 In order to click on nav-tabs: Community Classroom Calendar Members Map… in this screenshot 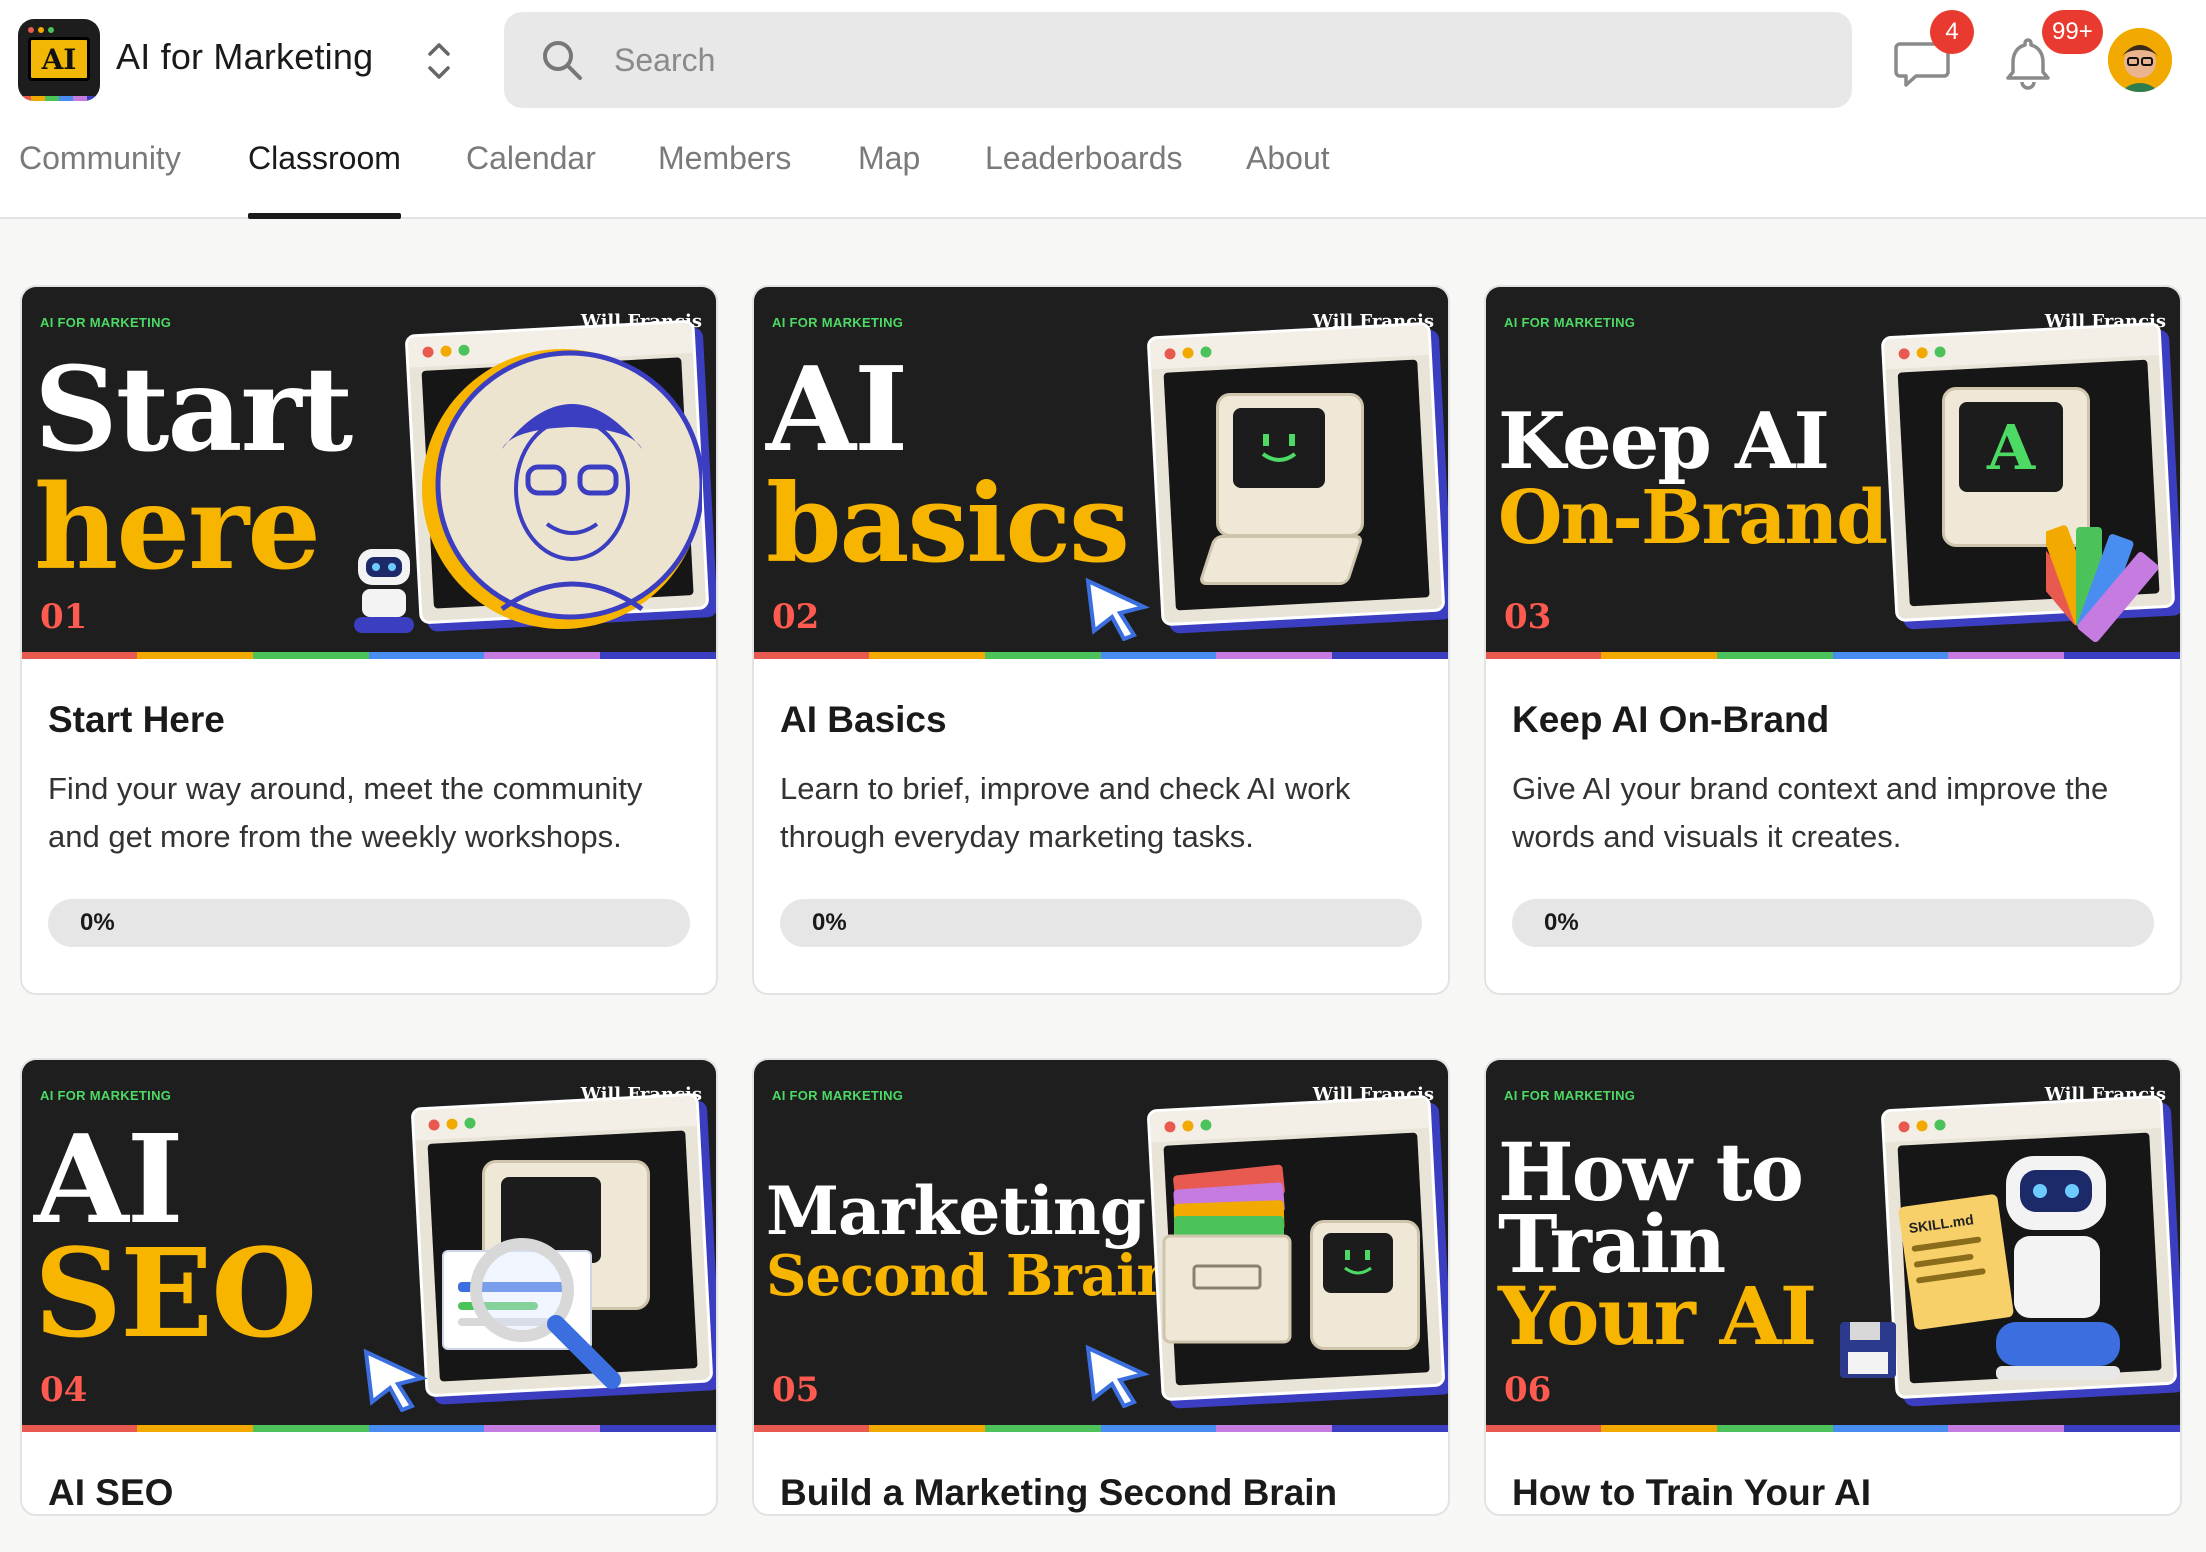, I will do `click(700, 177)`.